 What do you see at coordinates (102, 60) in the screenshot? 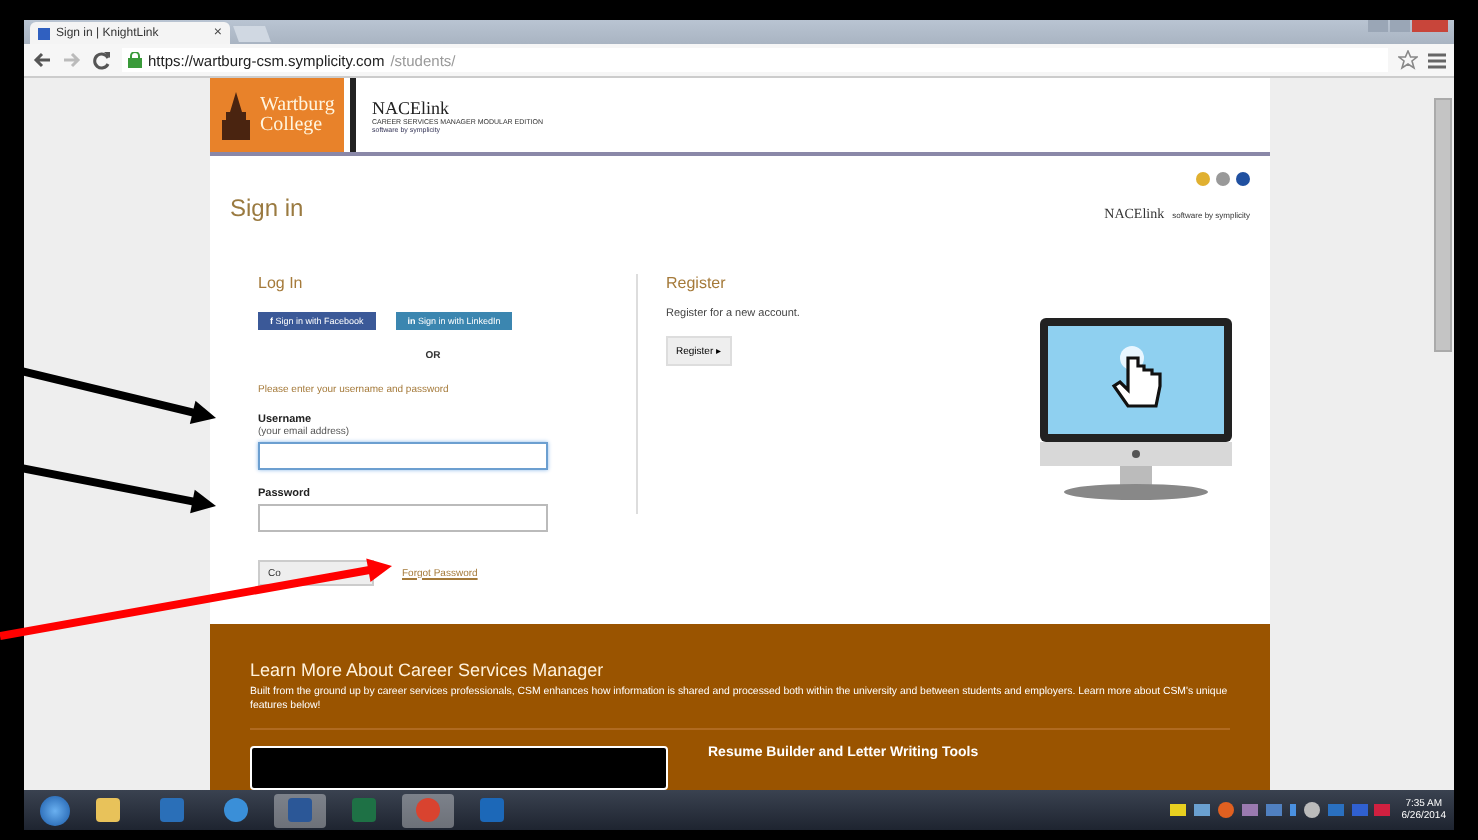
I see `reload-icon` at bounding box center [102, 60].